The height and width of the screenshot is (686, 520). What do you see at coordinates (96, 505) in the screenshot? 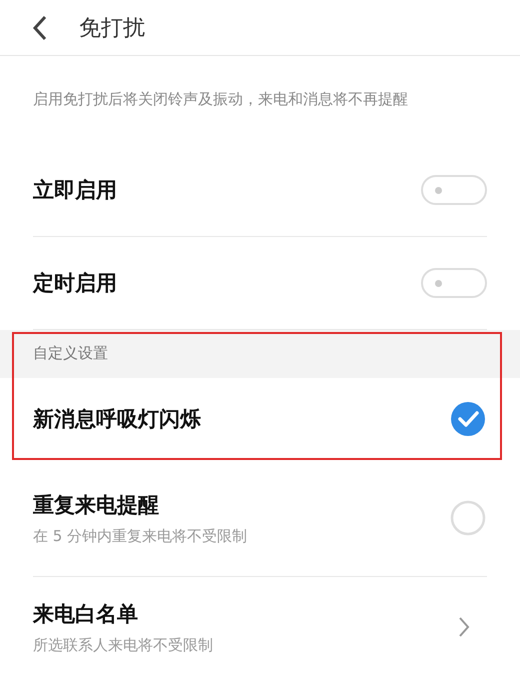
I see `setting-label: 重复来电提醒` at bounding box center [96, 505].